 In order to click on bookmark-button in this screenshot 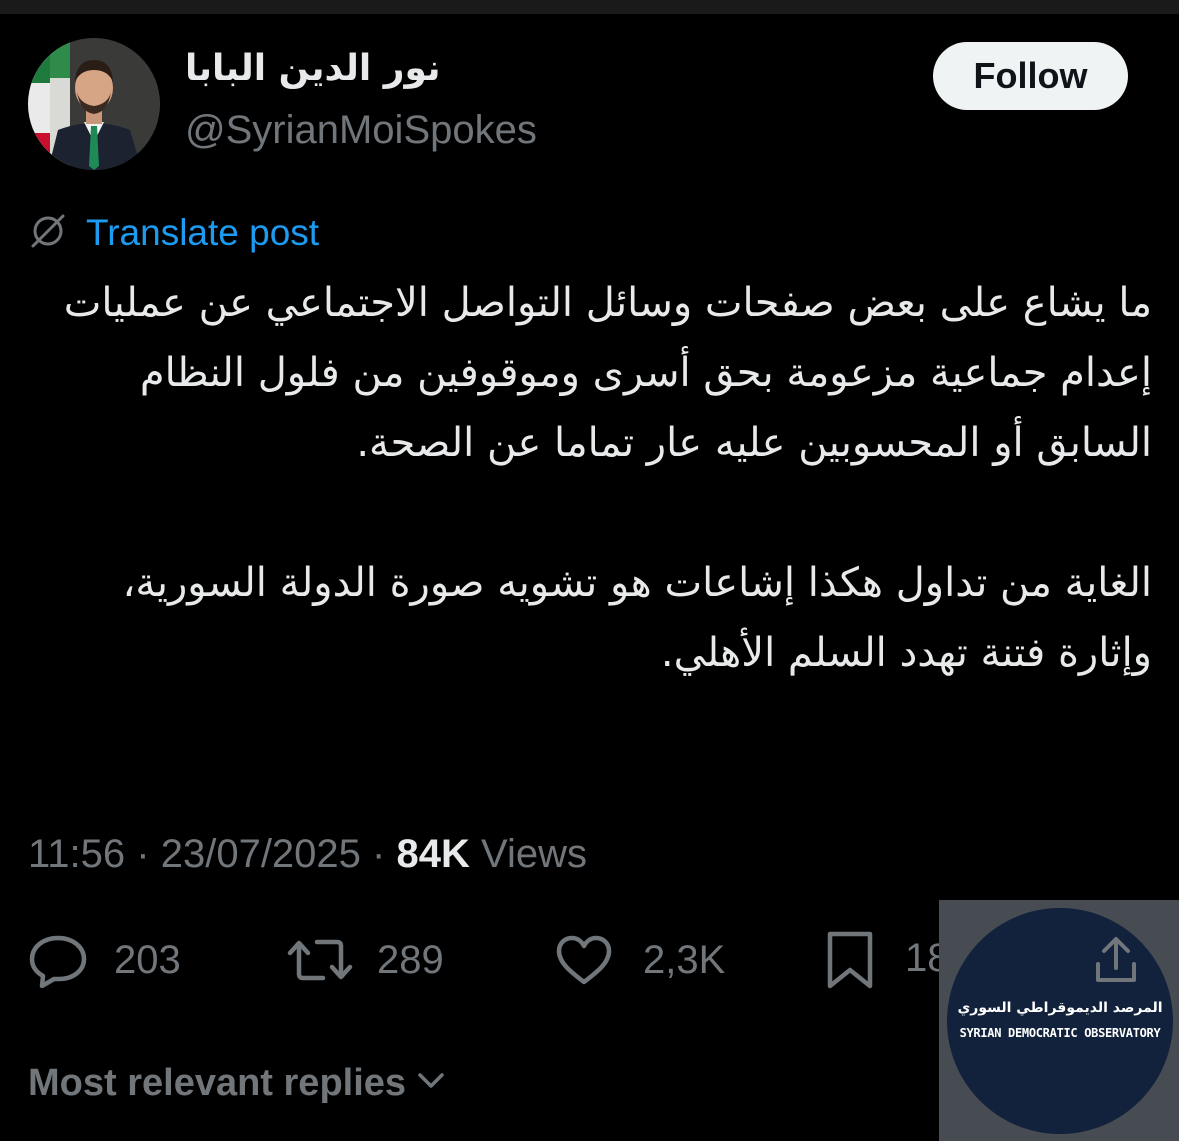, I will do `click(850, 960)`.